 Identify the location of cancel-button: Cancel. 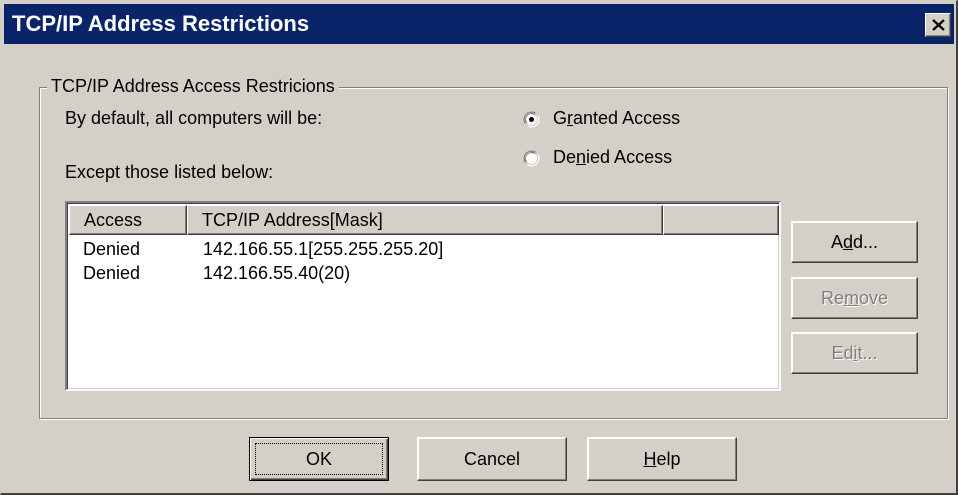
(492, 459).